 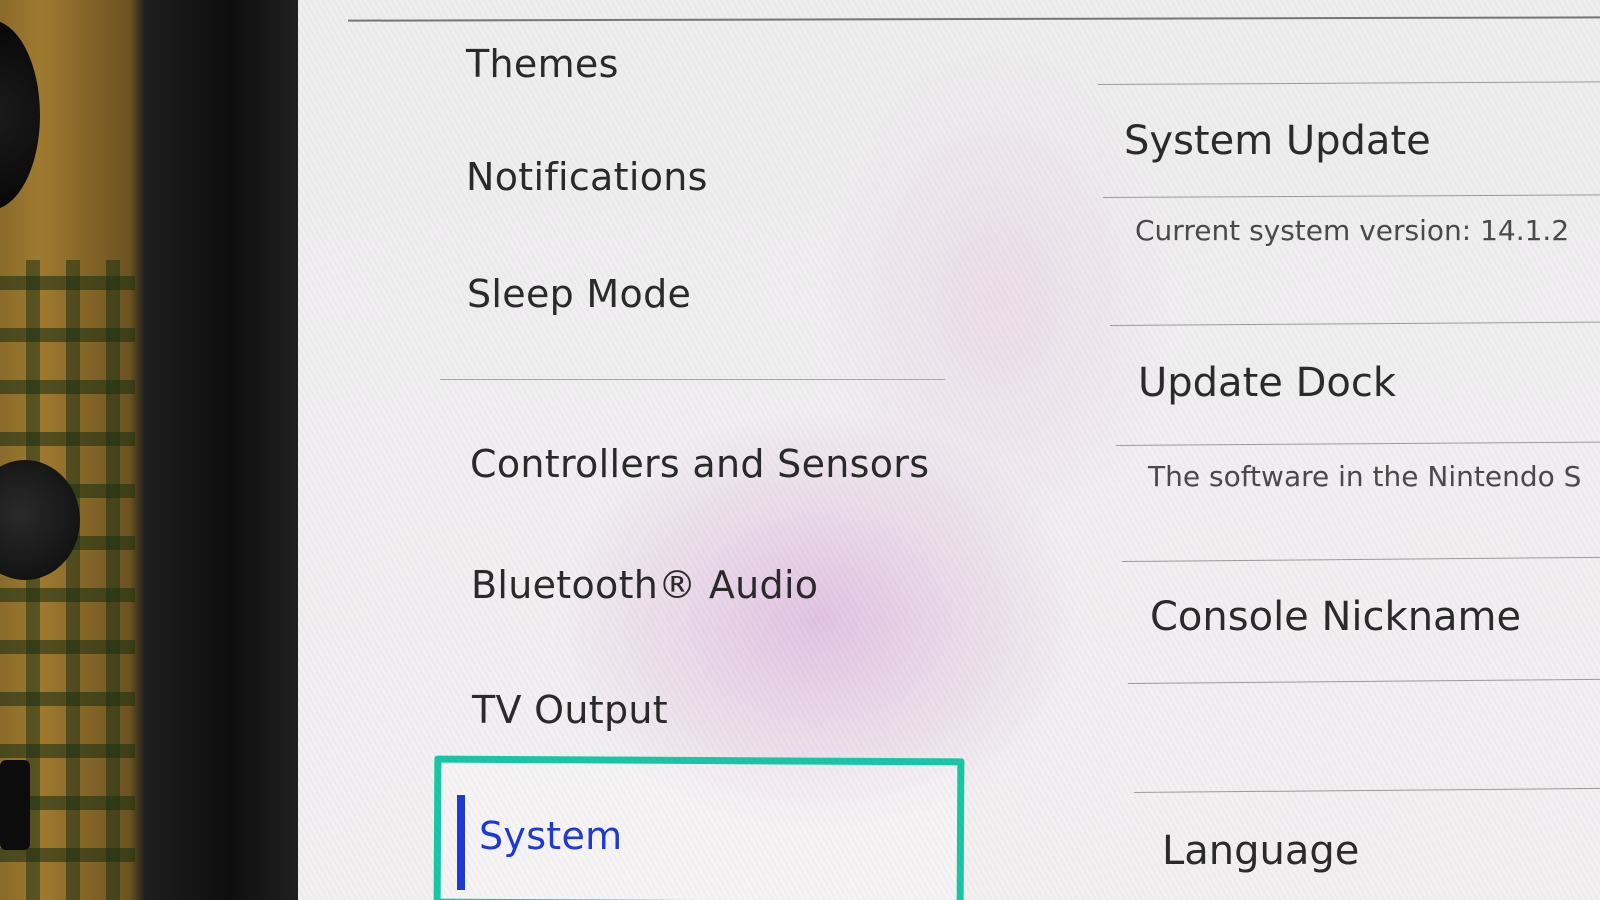 I want to click on top-divider, so click(x=973, y=19).